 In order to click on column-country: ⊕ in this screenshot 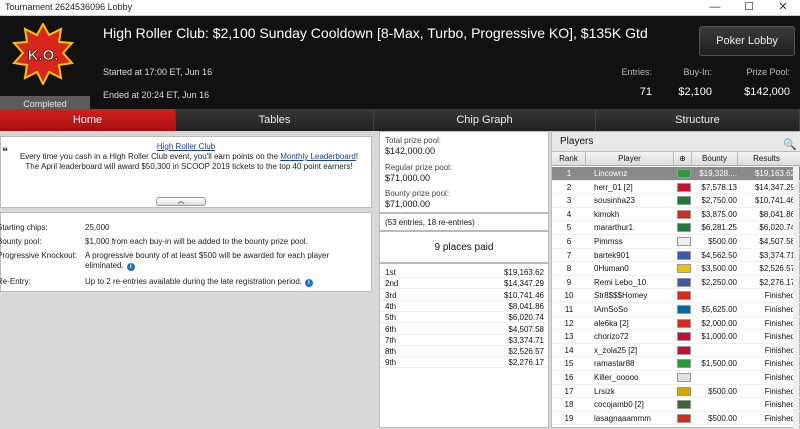, I will do `click(683, 159)`.